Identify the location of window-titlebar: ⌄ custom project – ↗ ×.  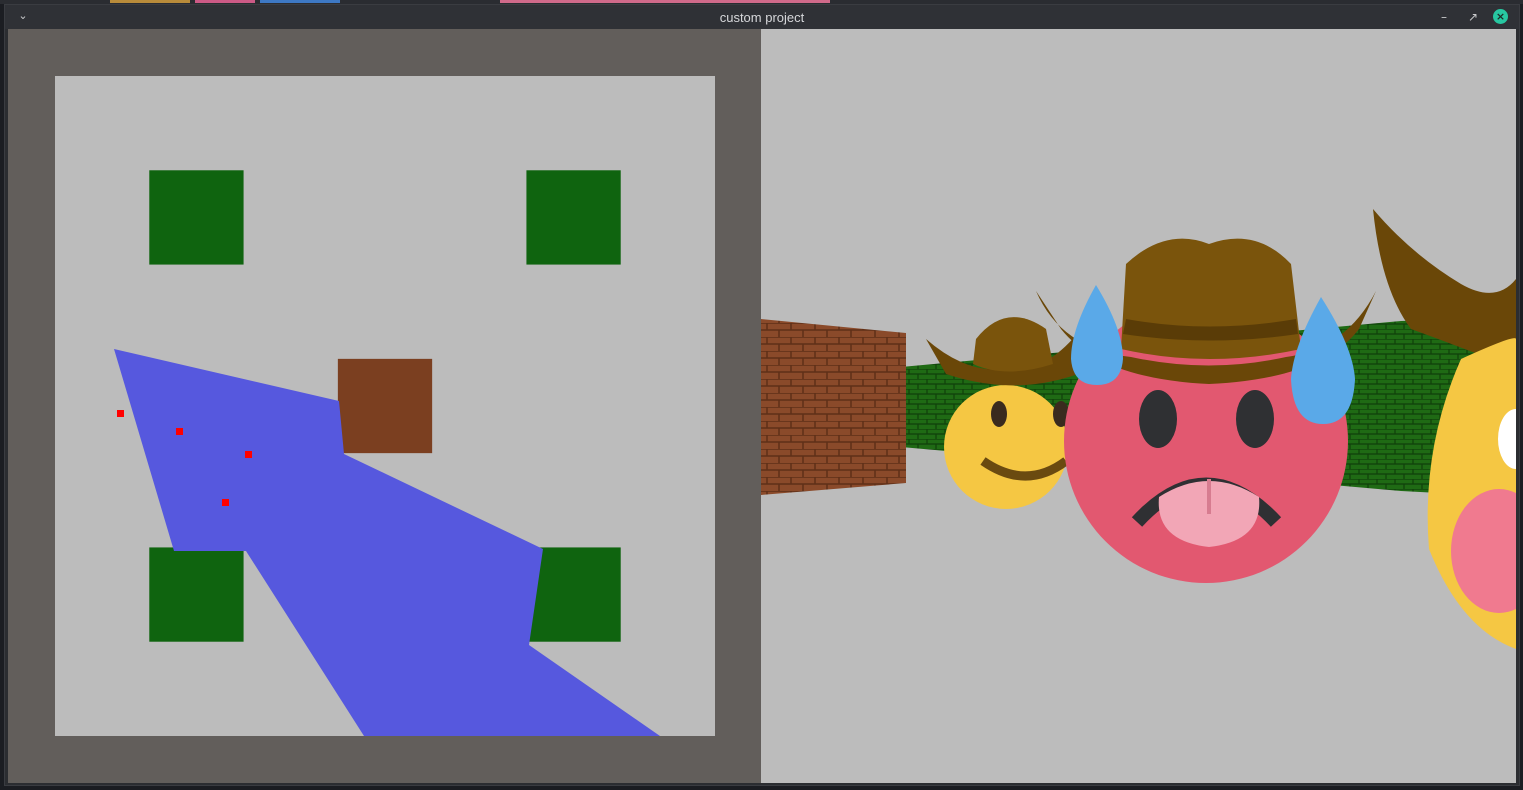
(762, 17).